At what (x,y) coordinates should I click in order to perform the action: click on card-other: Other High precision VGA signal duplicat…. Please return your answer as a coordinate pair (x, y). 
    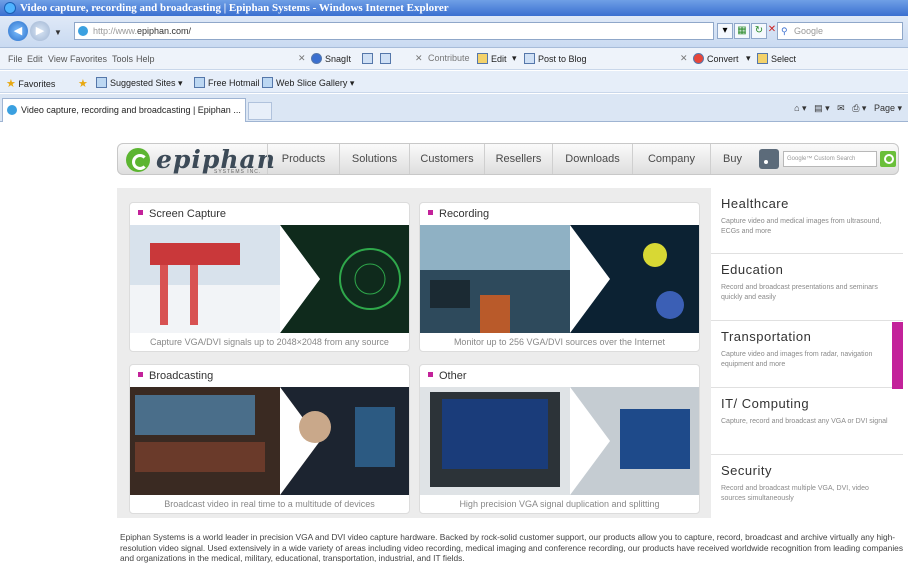
    Looking at the image, I should click on (559, 439).